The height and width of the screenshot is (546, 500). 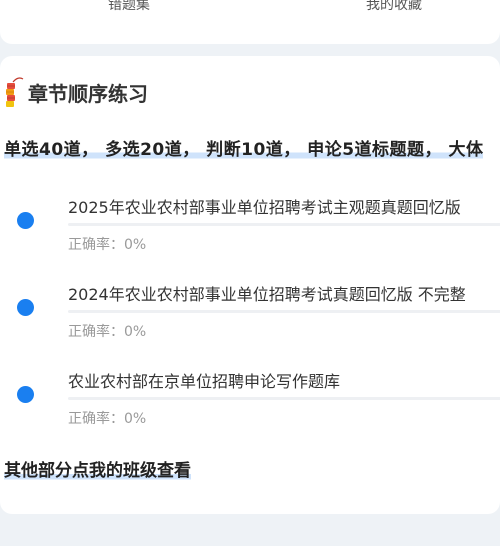 I want to click on item-title: 农业农村部在京单位招聘申论写作题库, so click(x=204, y=381).